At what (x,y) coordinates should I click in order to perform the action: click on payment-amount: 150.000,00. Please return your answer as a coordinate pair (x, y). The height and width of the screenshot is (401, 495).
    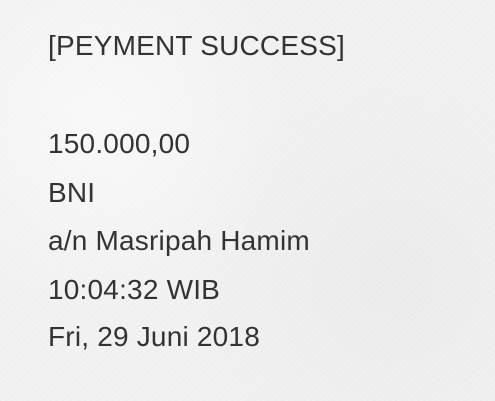
    Looking at the image, I should click on (119, 143).